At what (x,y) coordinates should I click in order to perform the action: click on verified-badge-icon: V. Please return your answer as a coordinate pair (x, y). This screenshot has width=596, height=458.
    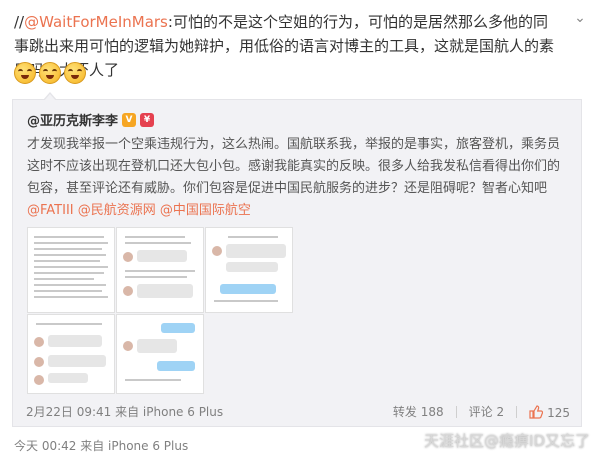
    Looking at the image, I should click on (129, 119).